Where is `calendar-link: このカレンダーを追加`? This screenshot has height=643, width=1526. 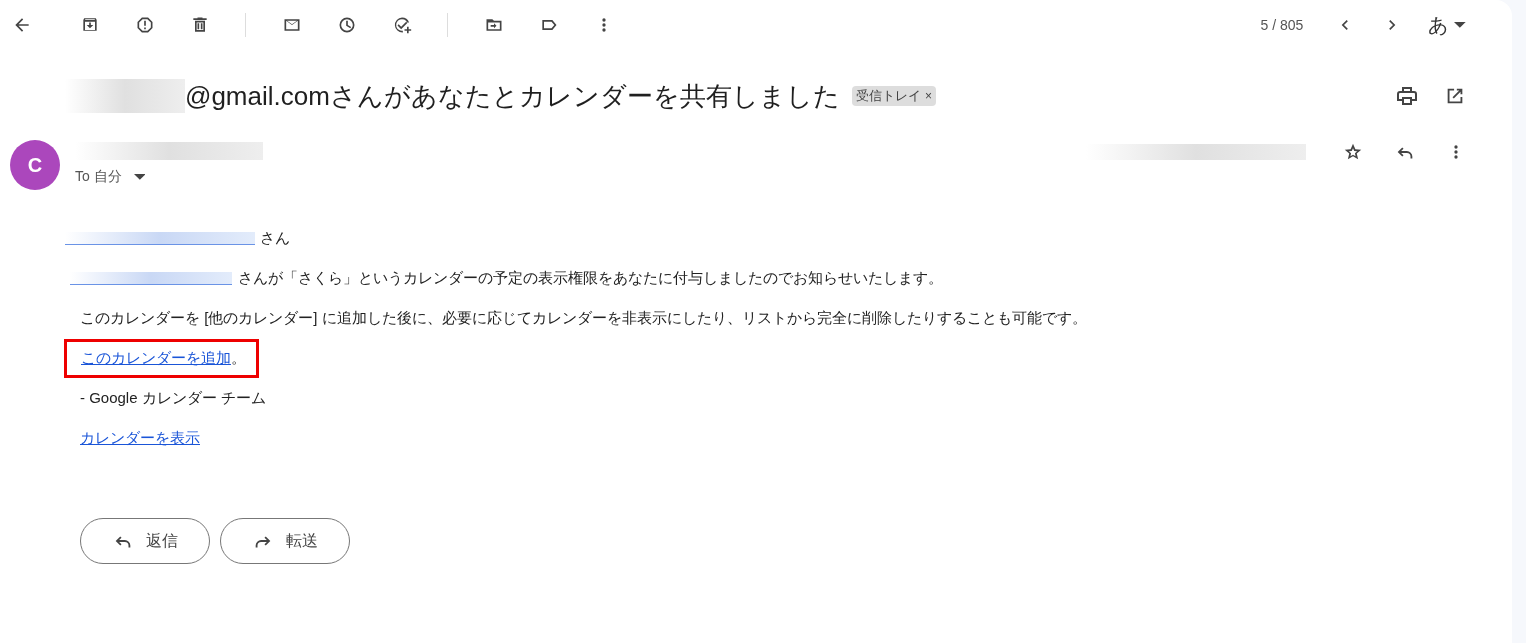
calendar-link: このカレンダーを追加 is located at coordinates (156, 357).